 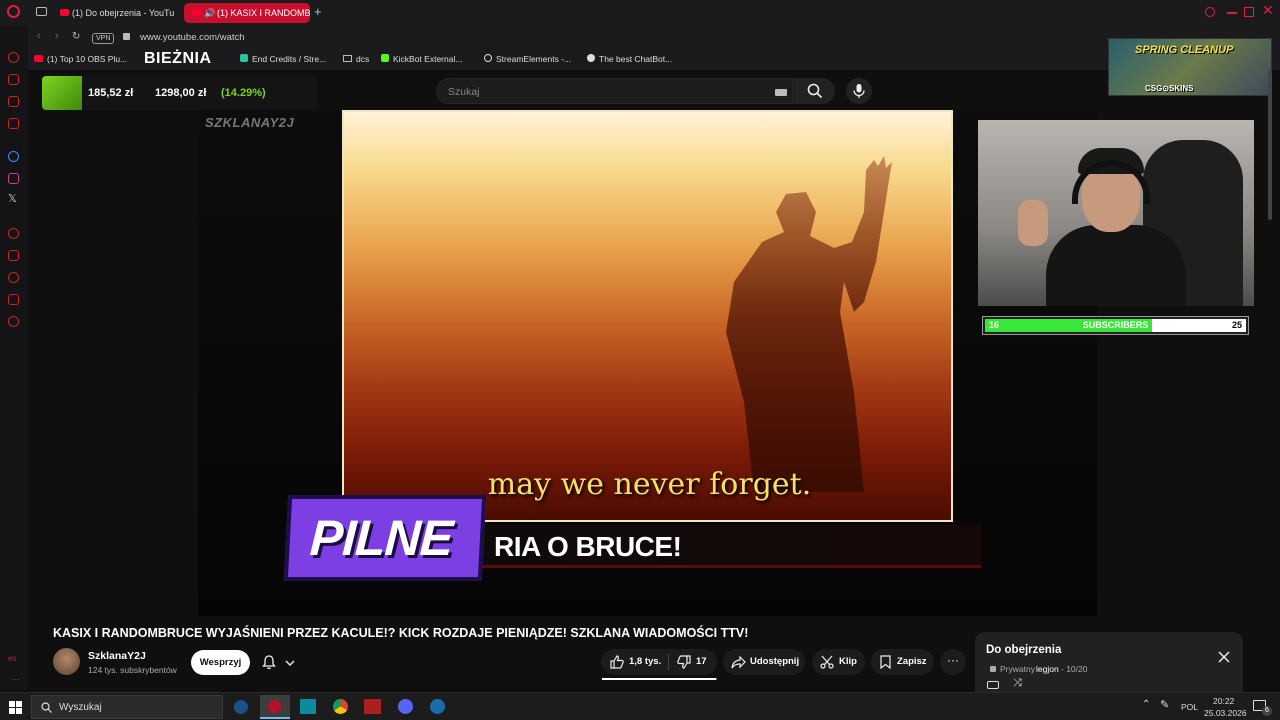 I want to click on banner-headline: RIA O BRUCE!, so click(x=588, y=546).